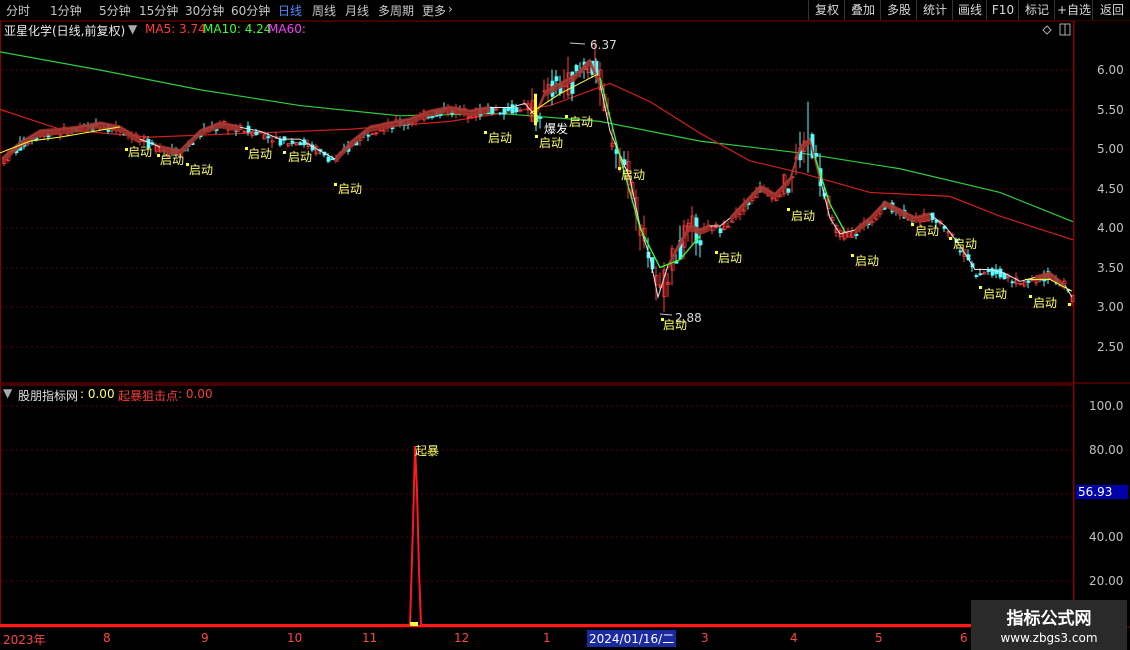  Describe the element at coordinates (1049, 638) in the screenshot. I see `watermark-url: www.zbgs3.com` at that location.